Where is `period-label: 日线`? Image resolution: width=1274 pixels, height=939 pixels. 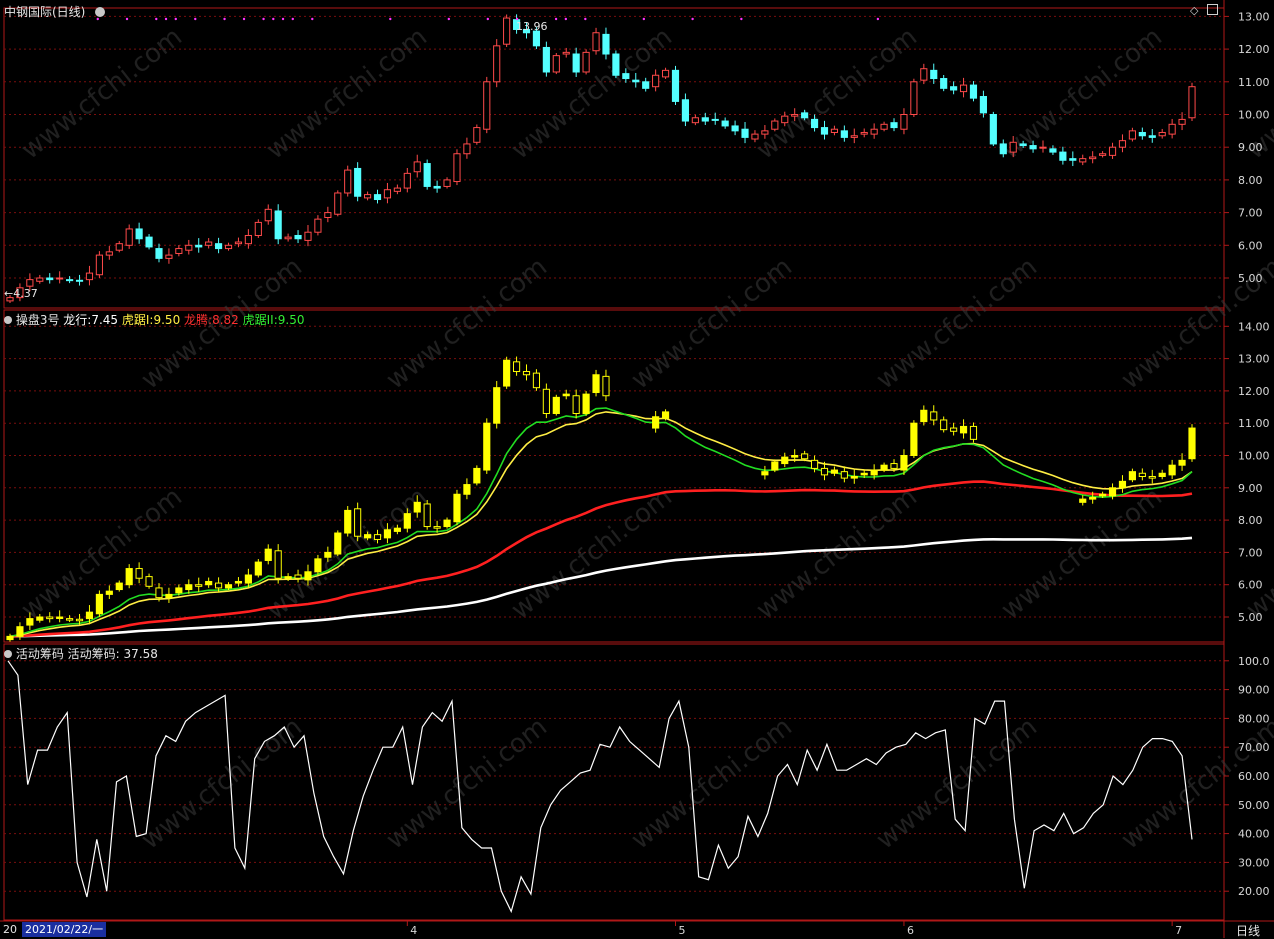
period-label: 日线 is located at coordinates (1248, 930).